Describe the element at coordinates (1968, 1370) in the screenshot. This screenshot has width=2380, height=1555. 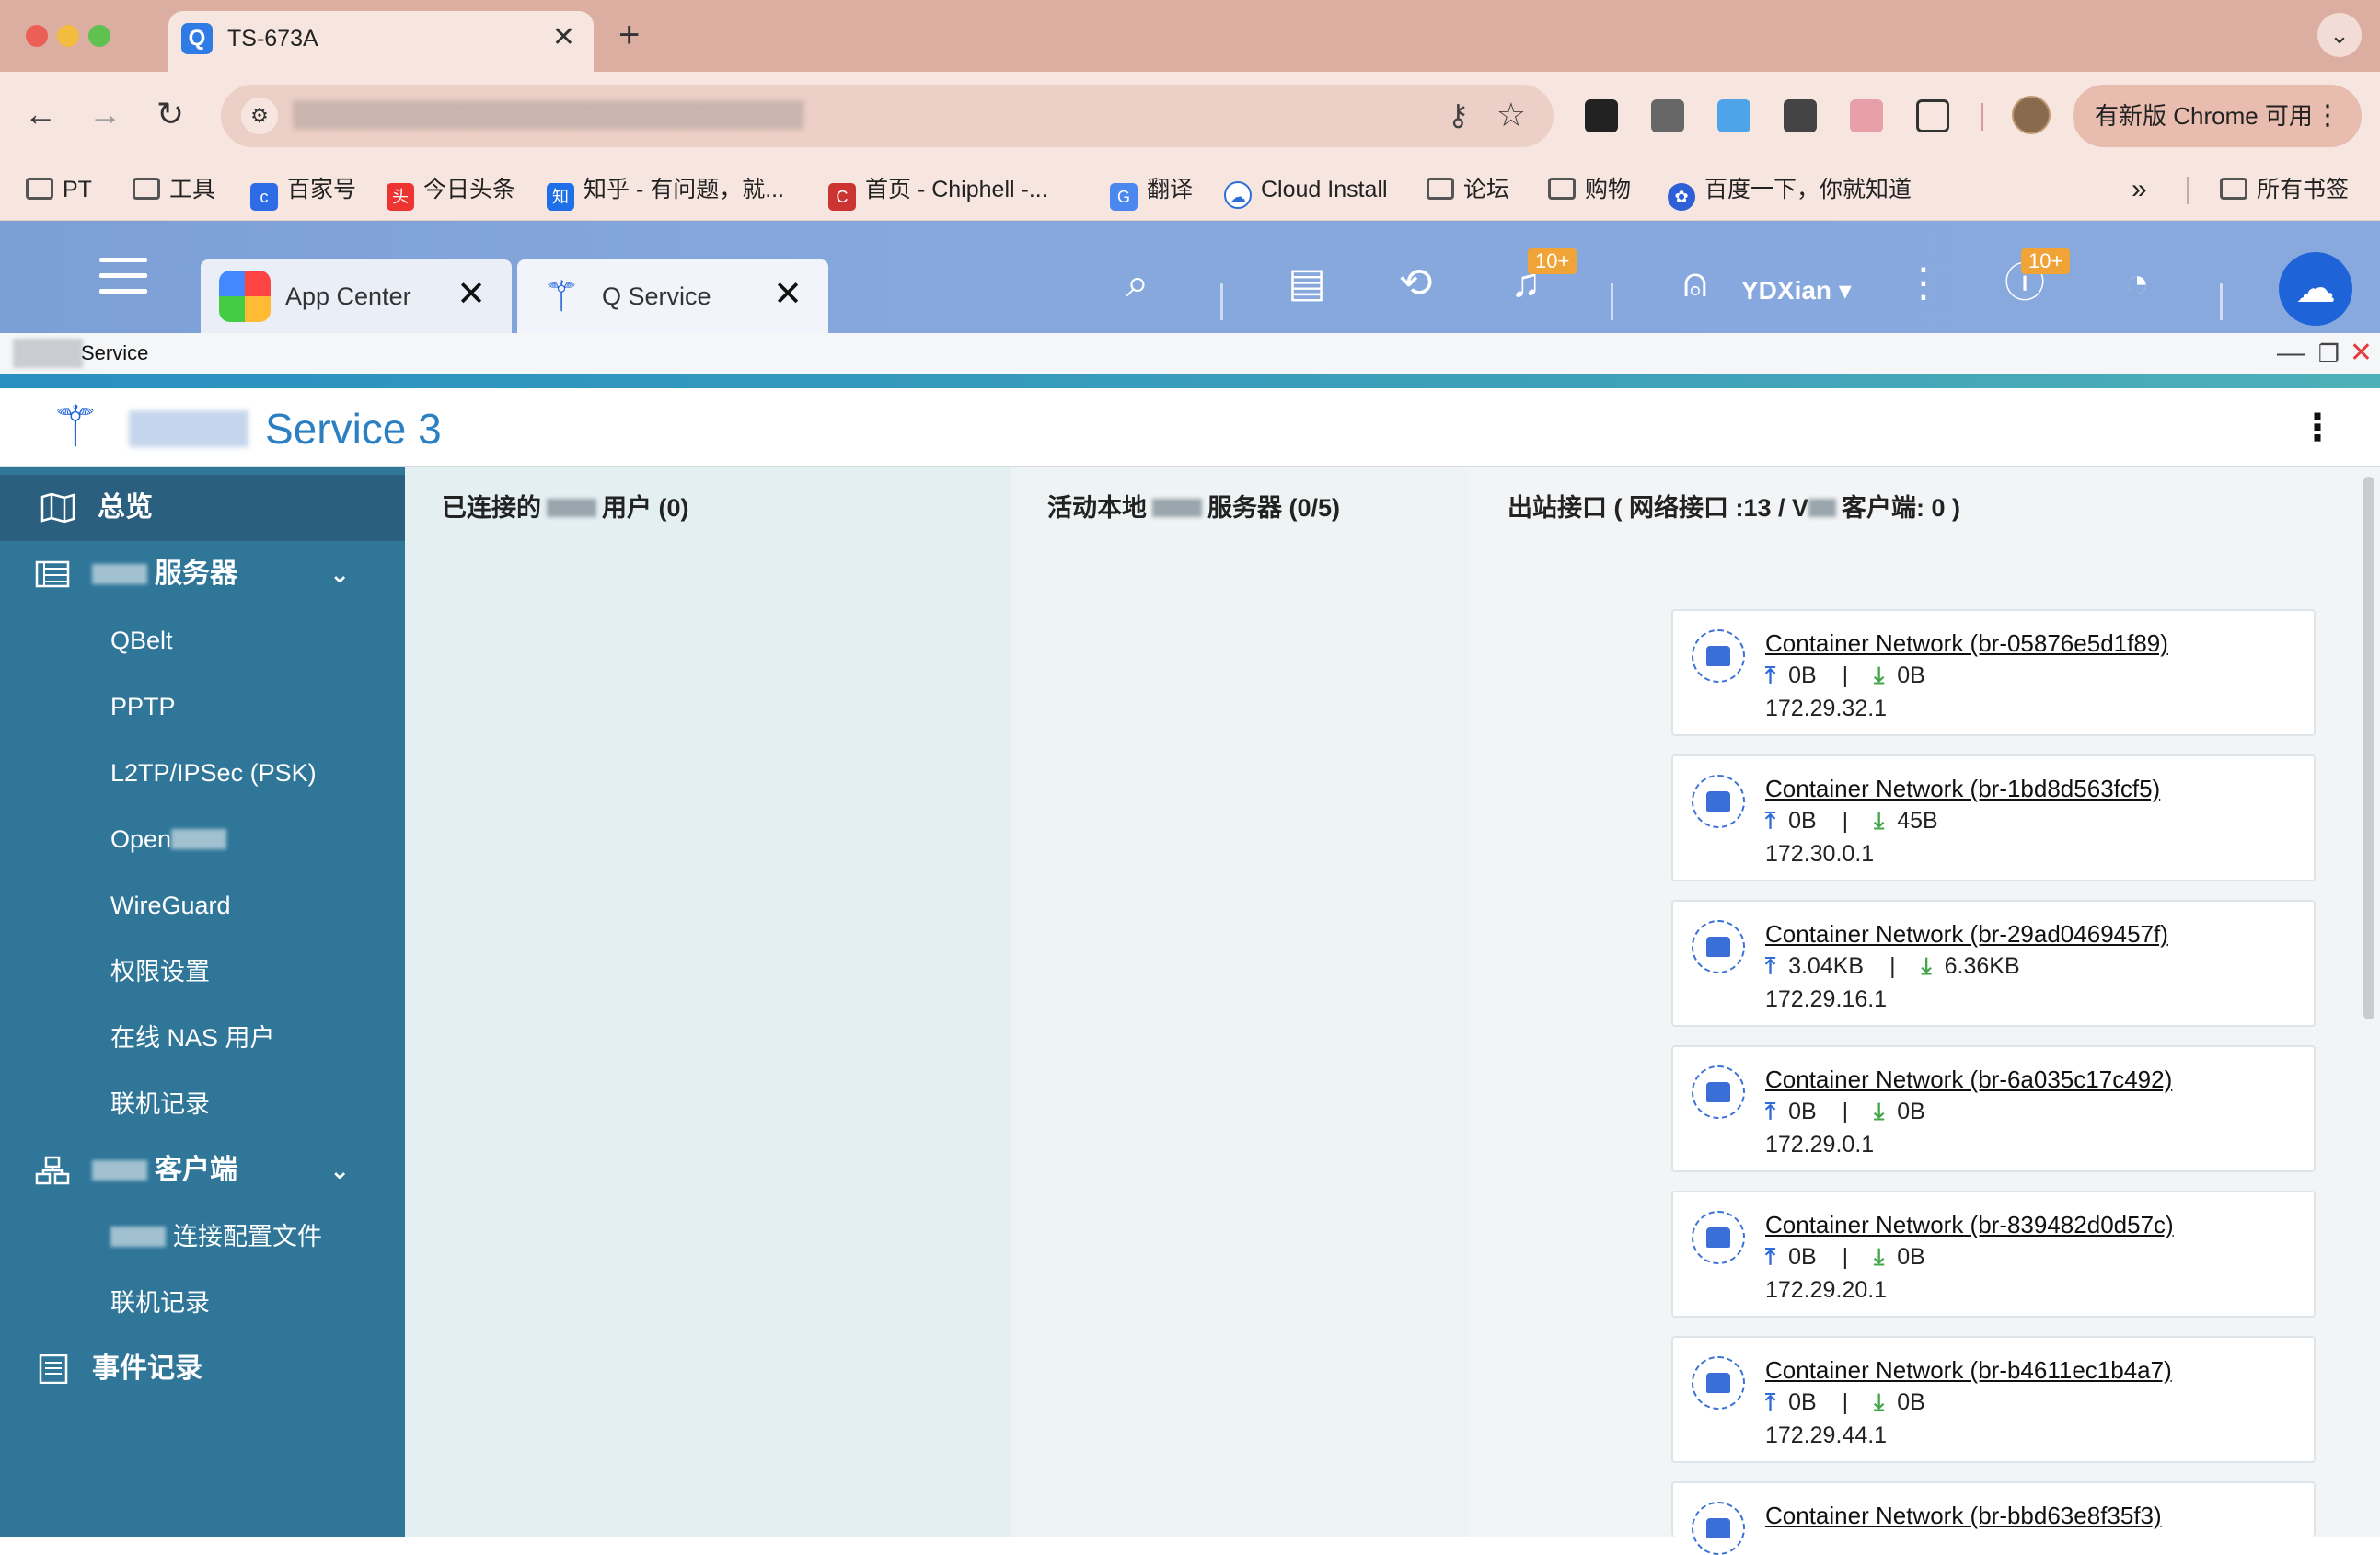
I see `interface-name-link: Container Network (br-b4611ec1b4a7)` at that location.